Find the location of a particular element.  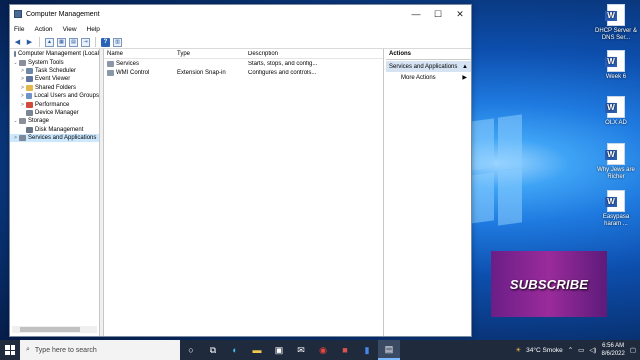

tree-item-computer-management: Computer Management (Local is located at coordinates (54, 54).